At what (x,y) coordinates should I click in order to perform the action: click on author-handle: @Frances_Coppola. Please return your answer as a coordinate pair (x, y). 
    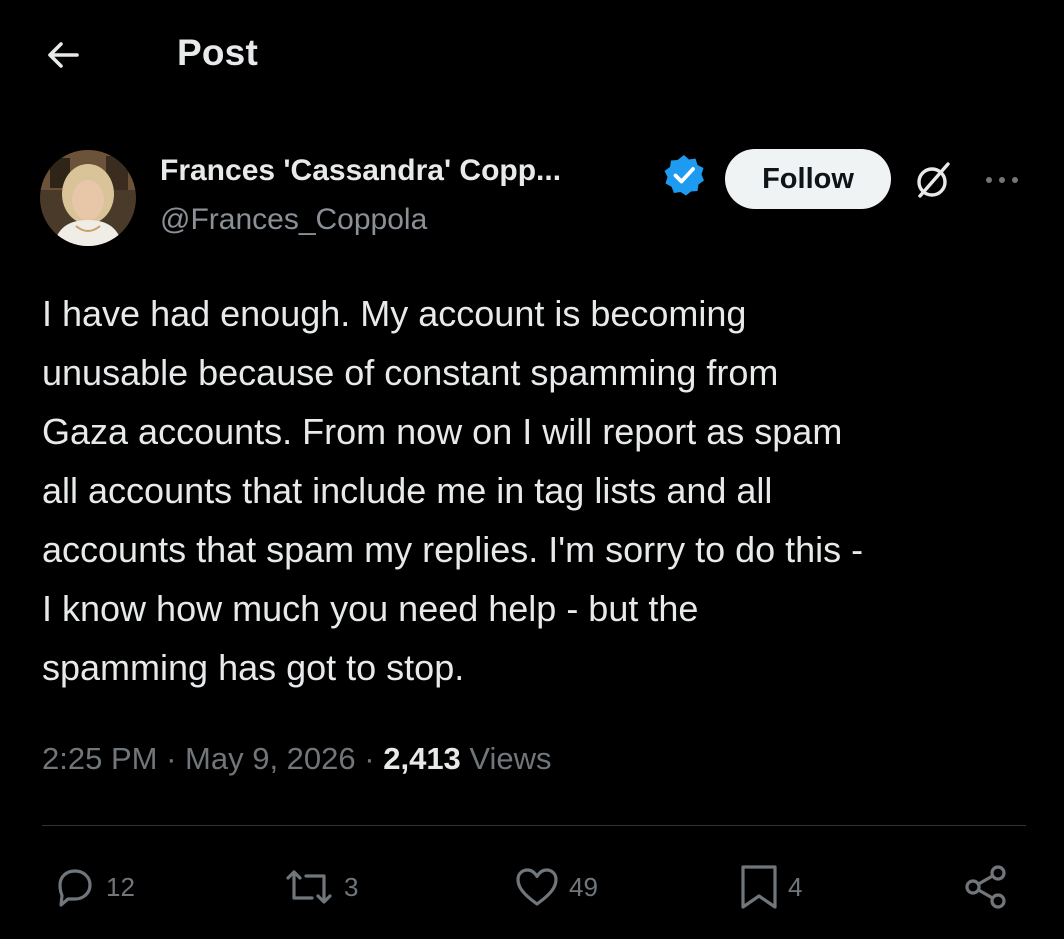
    Looking at the image, I should click on (293, 220).